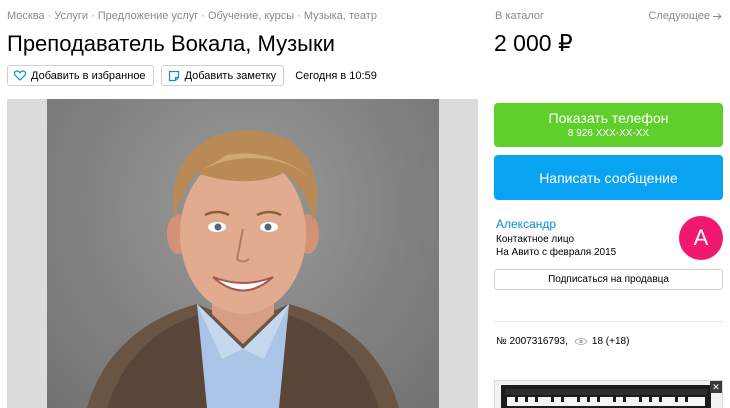 The width and height of the screenshot is (730, 408). Describe the element at coordinates (717, 16) in the screenshot. I see `arrow-right-icon` at that location.